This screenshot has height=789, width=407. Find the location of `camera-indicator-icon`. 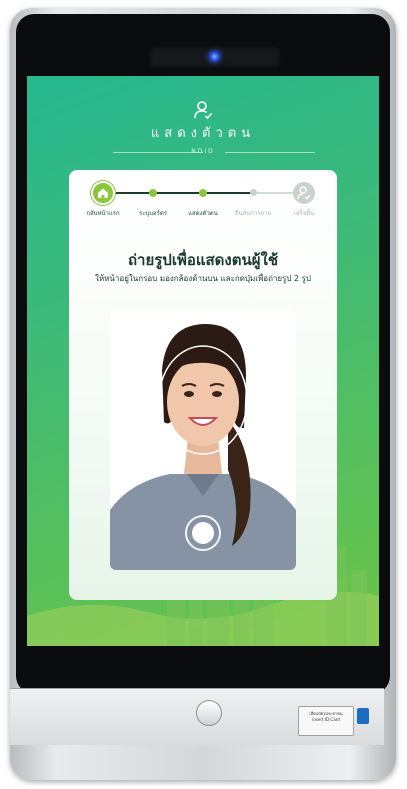

camera-indicator-icon is located at coordinates (214, 56).